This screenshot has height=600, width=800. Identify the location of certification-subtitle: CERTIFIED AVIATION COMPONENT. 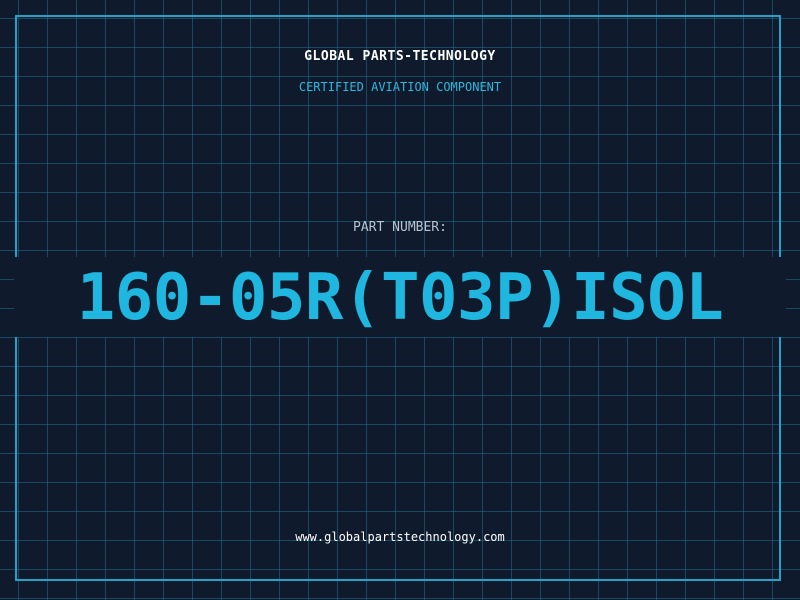
(400, 87).